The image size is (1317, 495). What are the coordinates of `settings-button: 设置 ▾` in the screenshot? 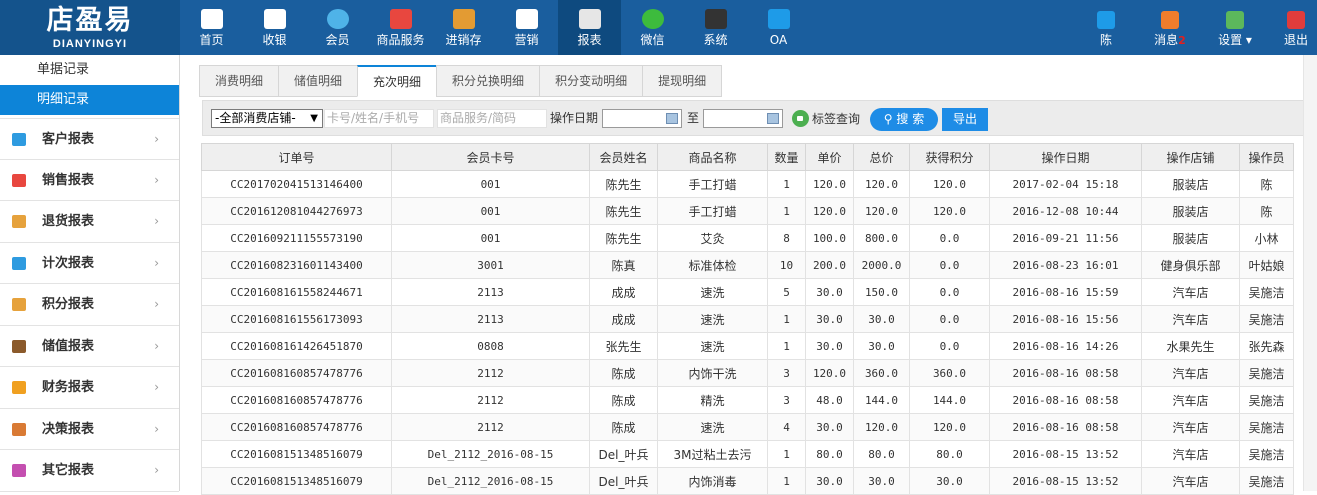 It's located at (1235, 27).